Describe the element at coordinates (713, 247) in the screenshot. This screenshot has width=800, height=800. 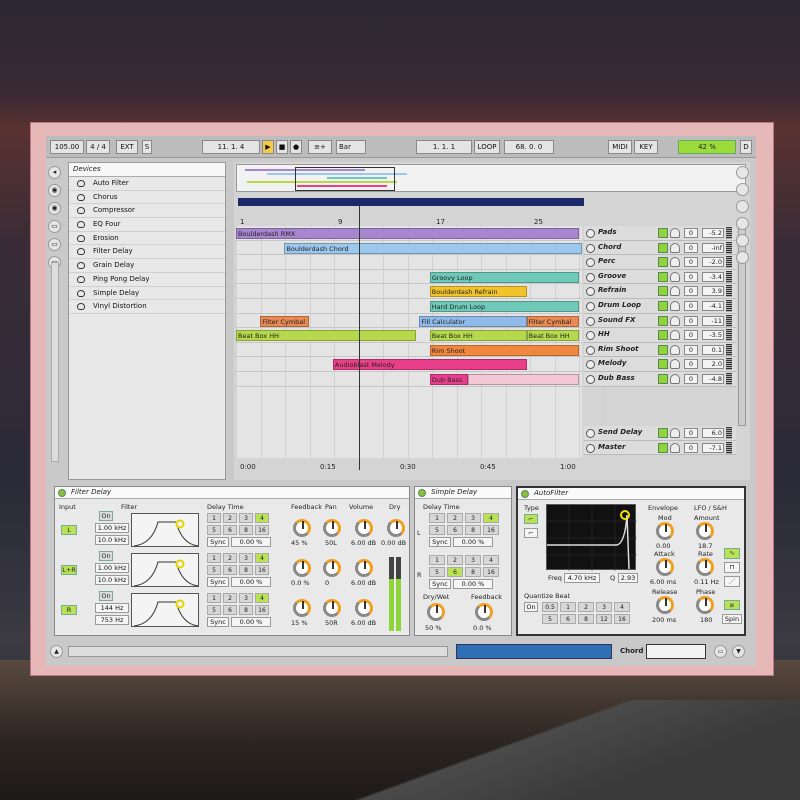
I see `volume-field: -inf` at that location.